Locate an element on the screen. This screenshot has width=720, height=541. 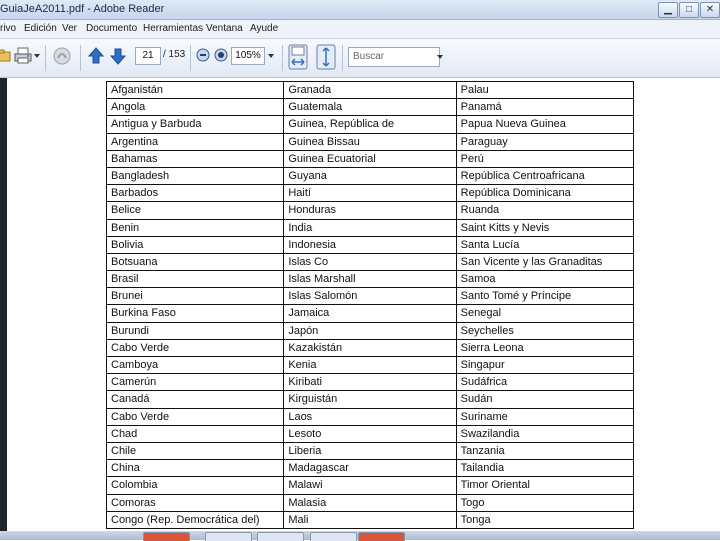
country-cell: Kenia is located at coordinates (370, 365).